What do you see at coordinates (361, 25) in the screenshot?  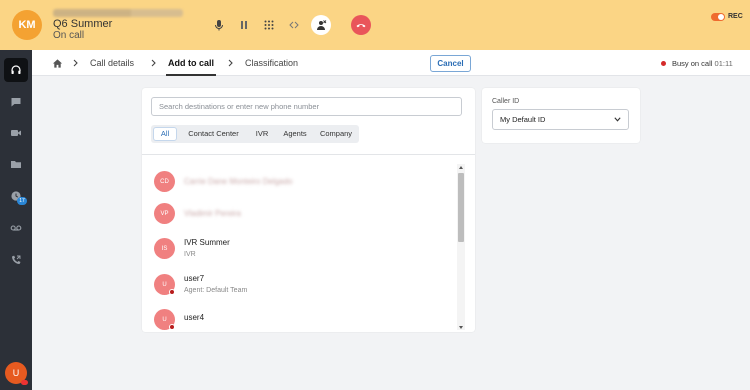 I see `hangup-icon` at bounding box center [361, 25].